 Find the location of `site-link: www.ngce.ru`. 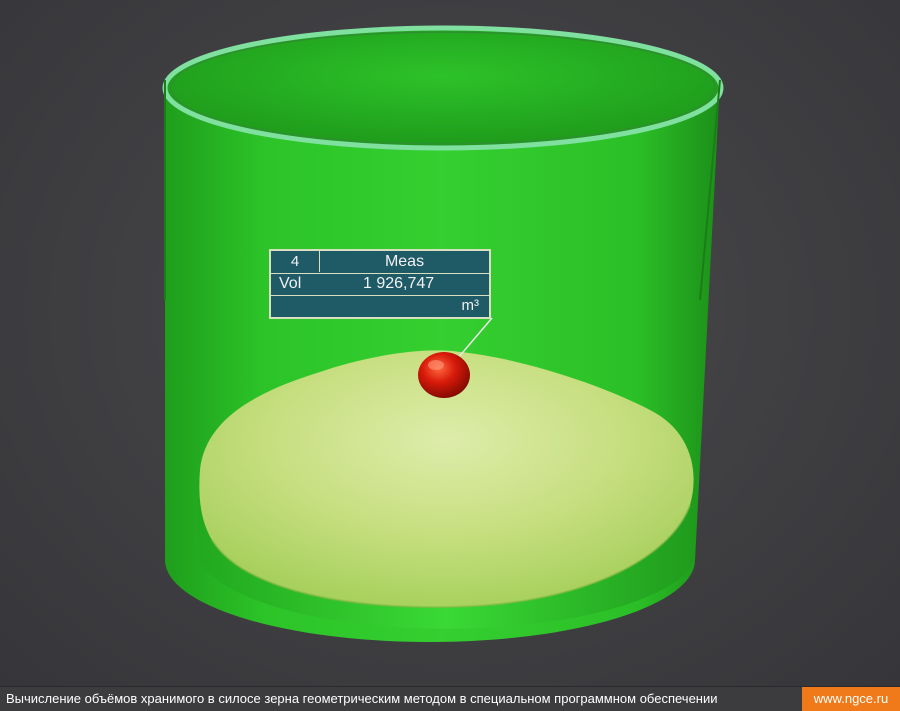

site-link: www.ngce.ru is located at coordinates (851, 699).